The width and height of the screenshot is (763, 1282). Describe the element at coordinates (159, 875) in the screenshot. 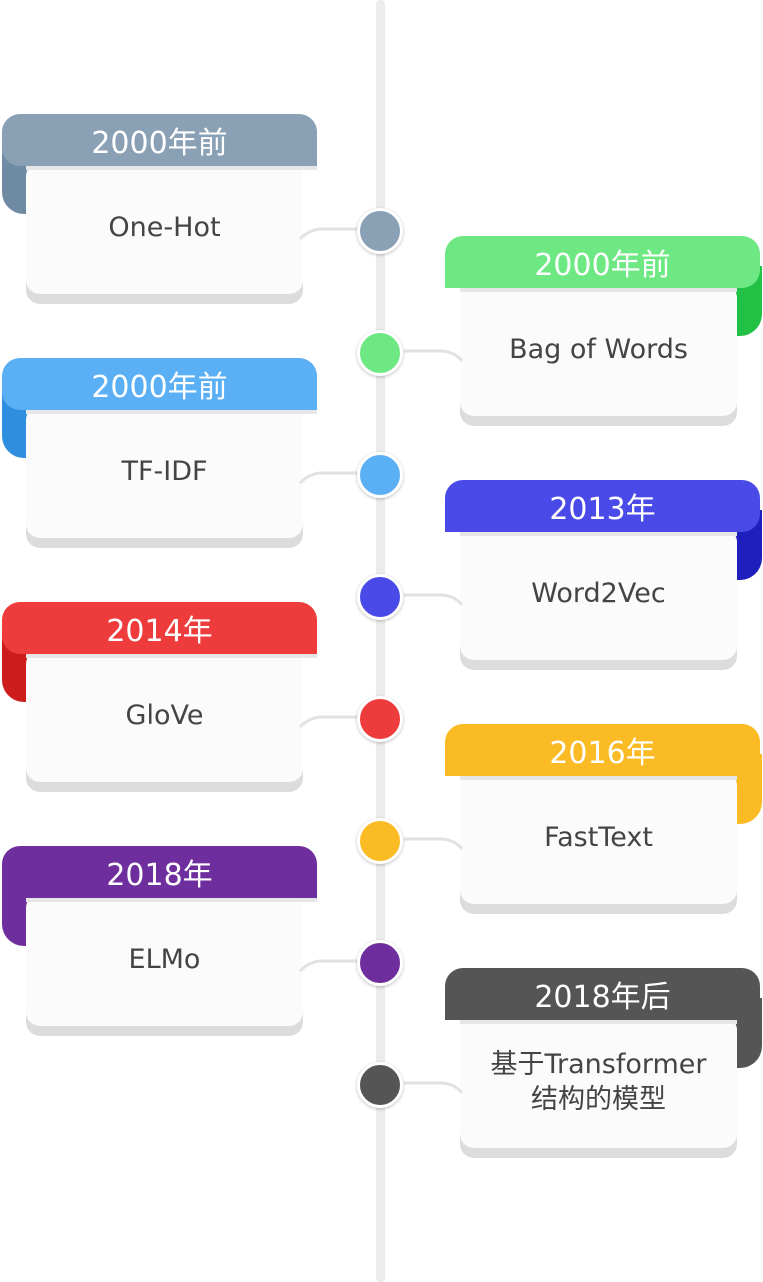

I see `date-label: 2018年` at that location.